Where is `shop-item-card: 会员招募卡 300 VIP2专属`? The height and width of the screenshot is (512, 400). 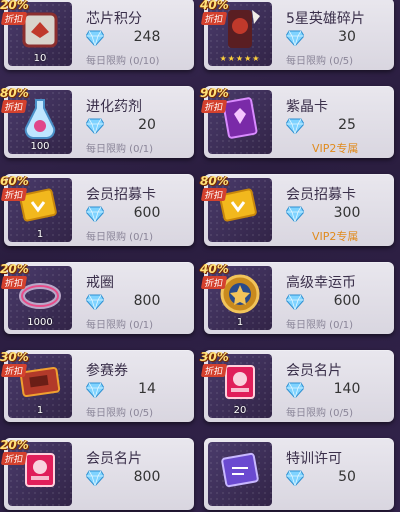
shop-item-card: 会员招募卡 300 VIP2专属 is located at coordinates (299, 210).